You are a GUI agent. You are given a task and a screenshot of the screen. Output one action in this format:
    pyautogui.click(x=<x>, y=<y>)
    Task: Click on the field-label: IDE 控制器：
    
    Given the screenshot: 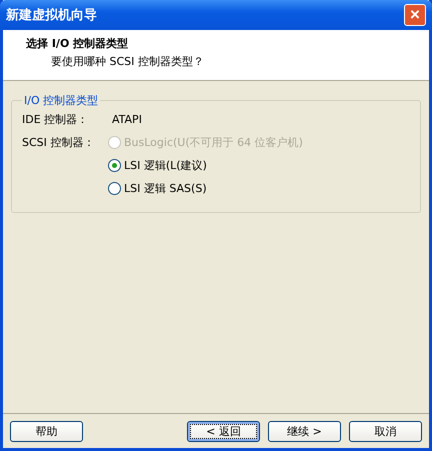 What is the action you would take?
    pyautogui.click(x=56, y=119)
    